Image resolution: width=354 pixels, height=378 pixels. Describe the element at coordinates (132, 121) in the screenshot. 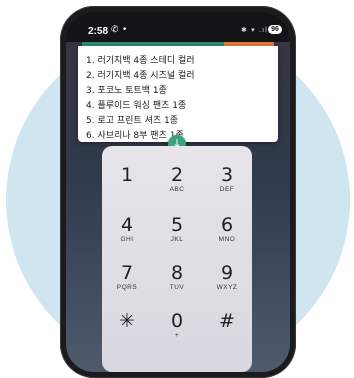

I see `list-item: 5. 로고 프린트 셔츠 1종` at that location.